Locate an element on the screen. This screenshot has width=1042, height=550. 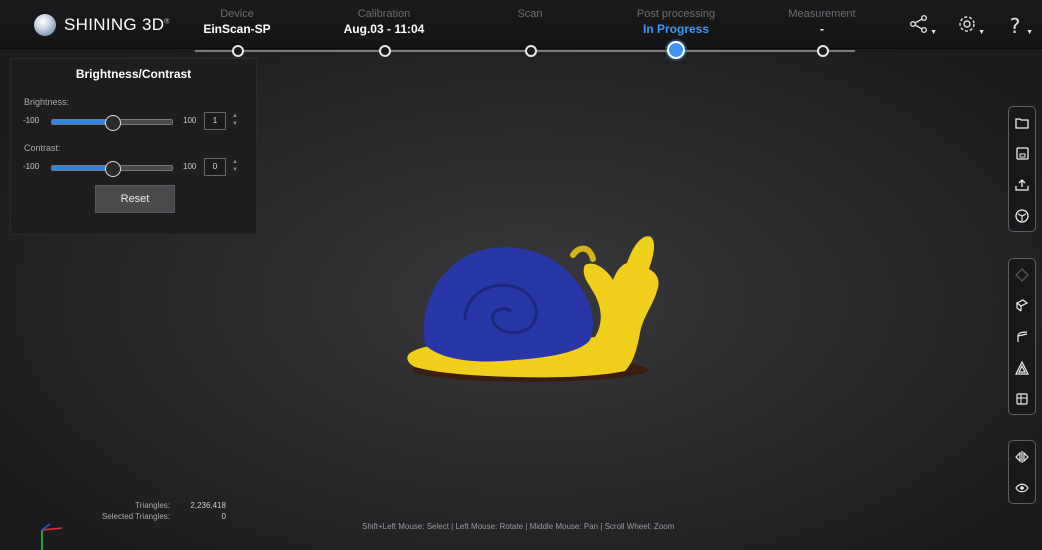
eraser-icon is located at coordinates (1022, 274).